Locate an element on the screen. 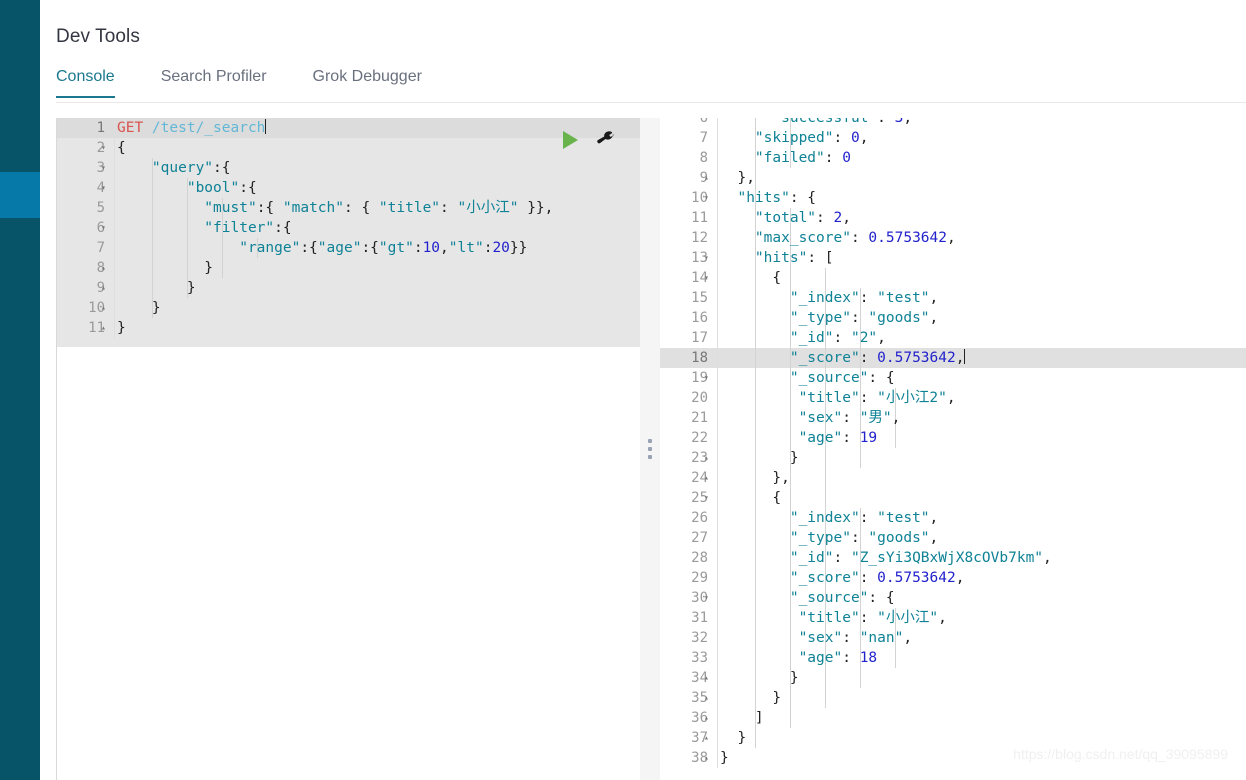  code-line: 5 "must":{ "match": { "title": "小小江" }}, is located at coordinates (348, 208).